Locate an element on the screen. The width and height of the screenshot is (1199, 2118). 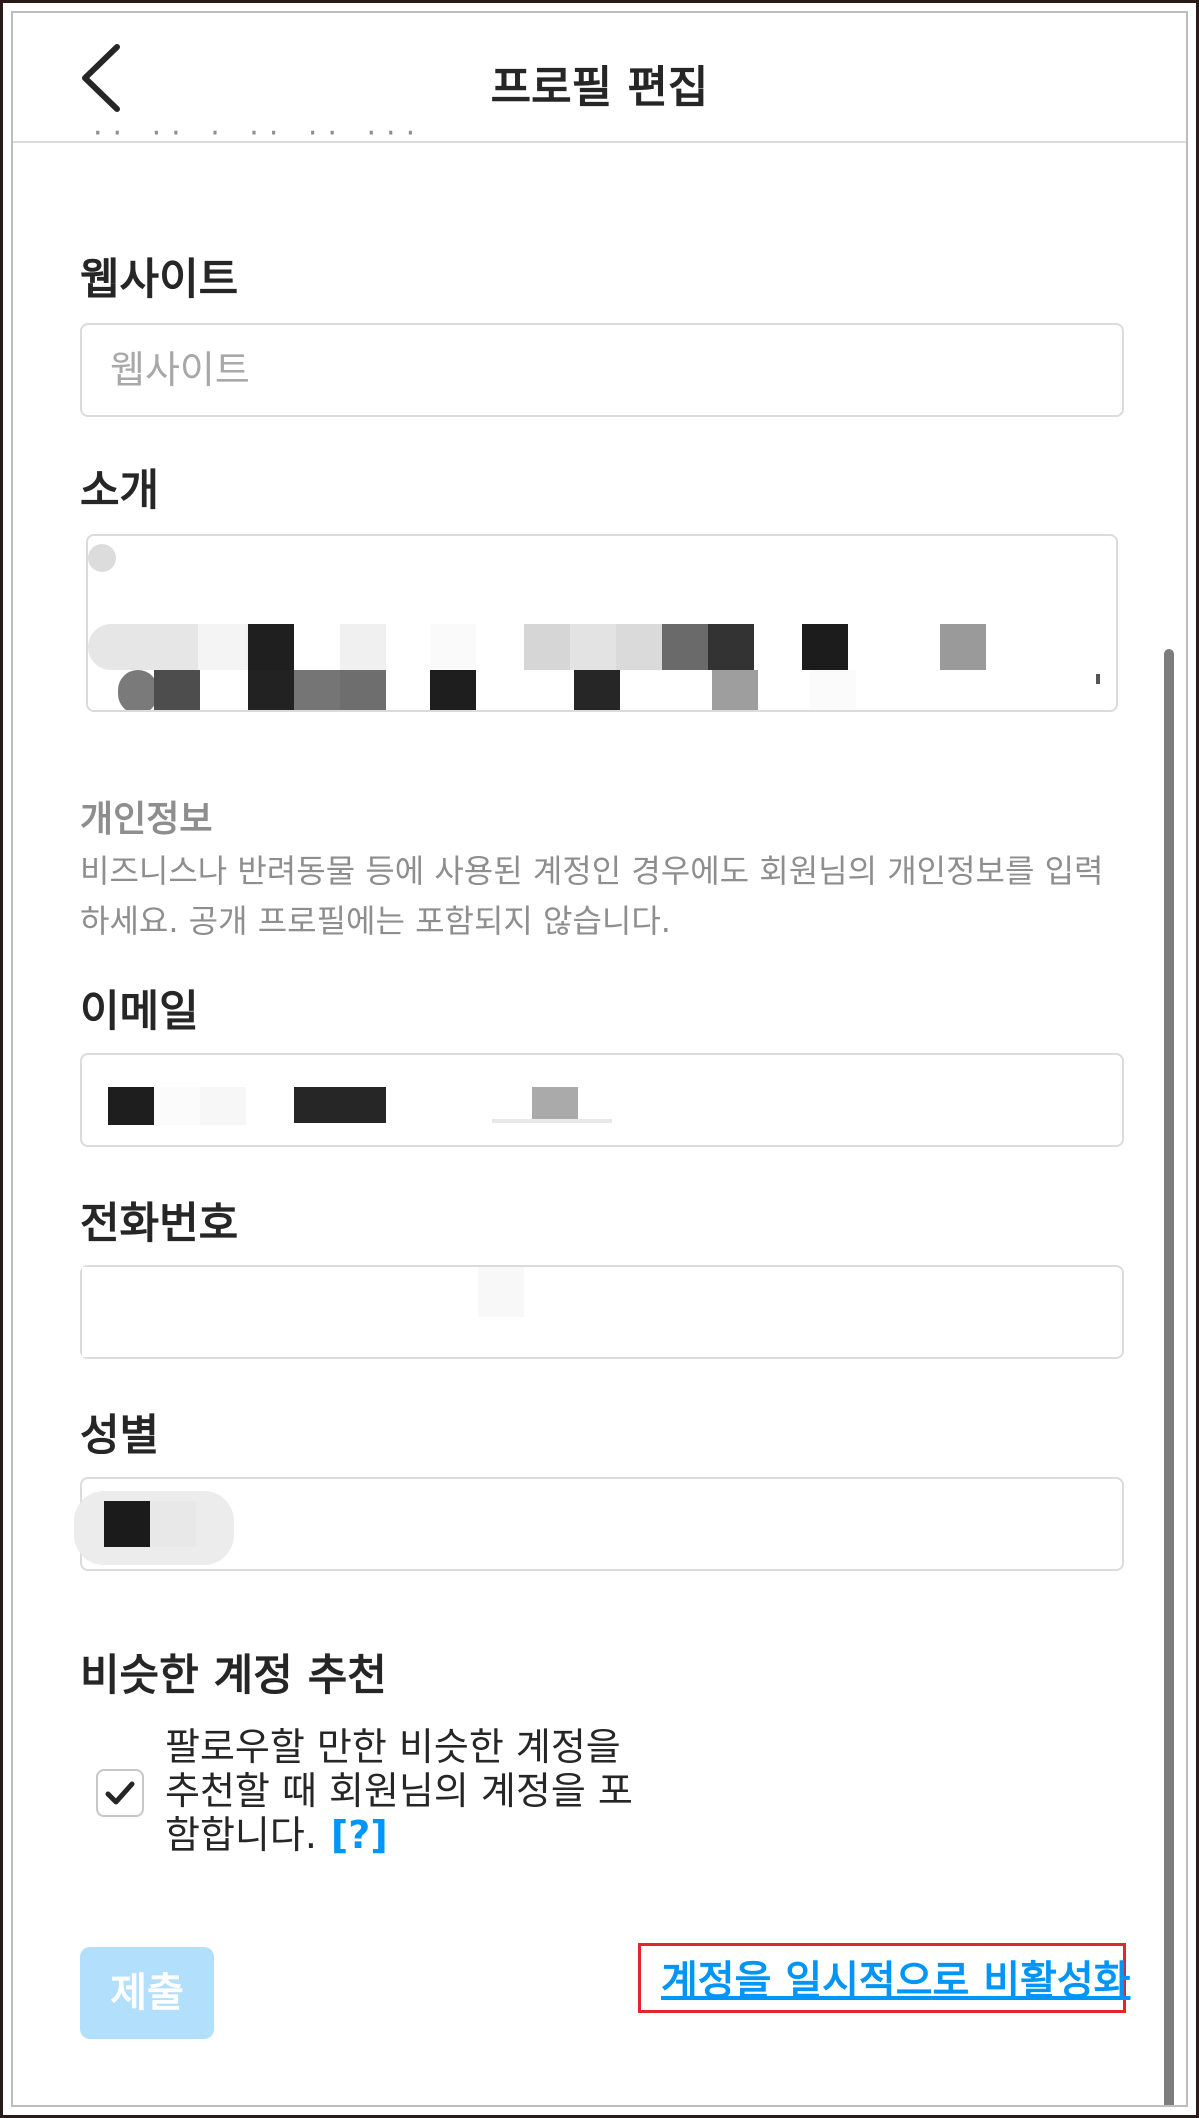
email-label: 이메일 is located at coordinates (139, 1012).